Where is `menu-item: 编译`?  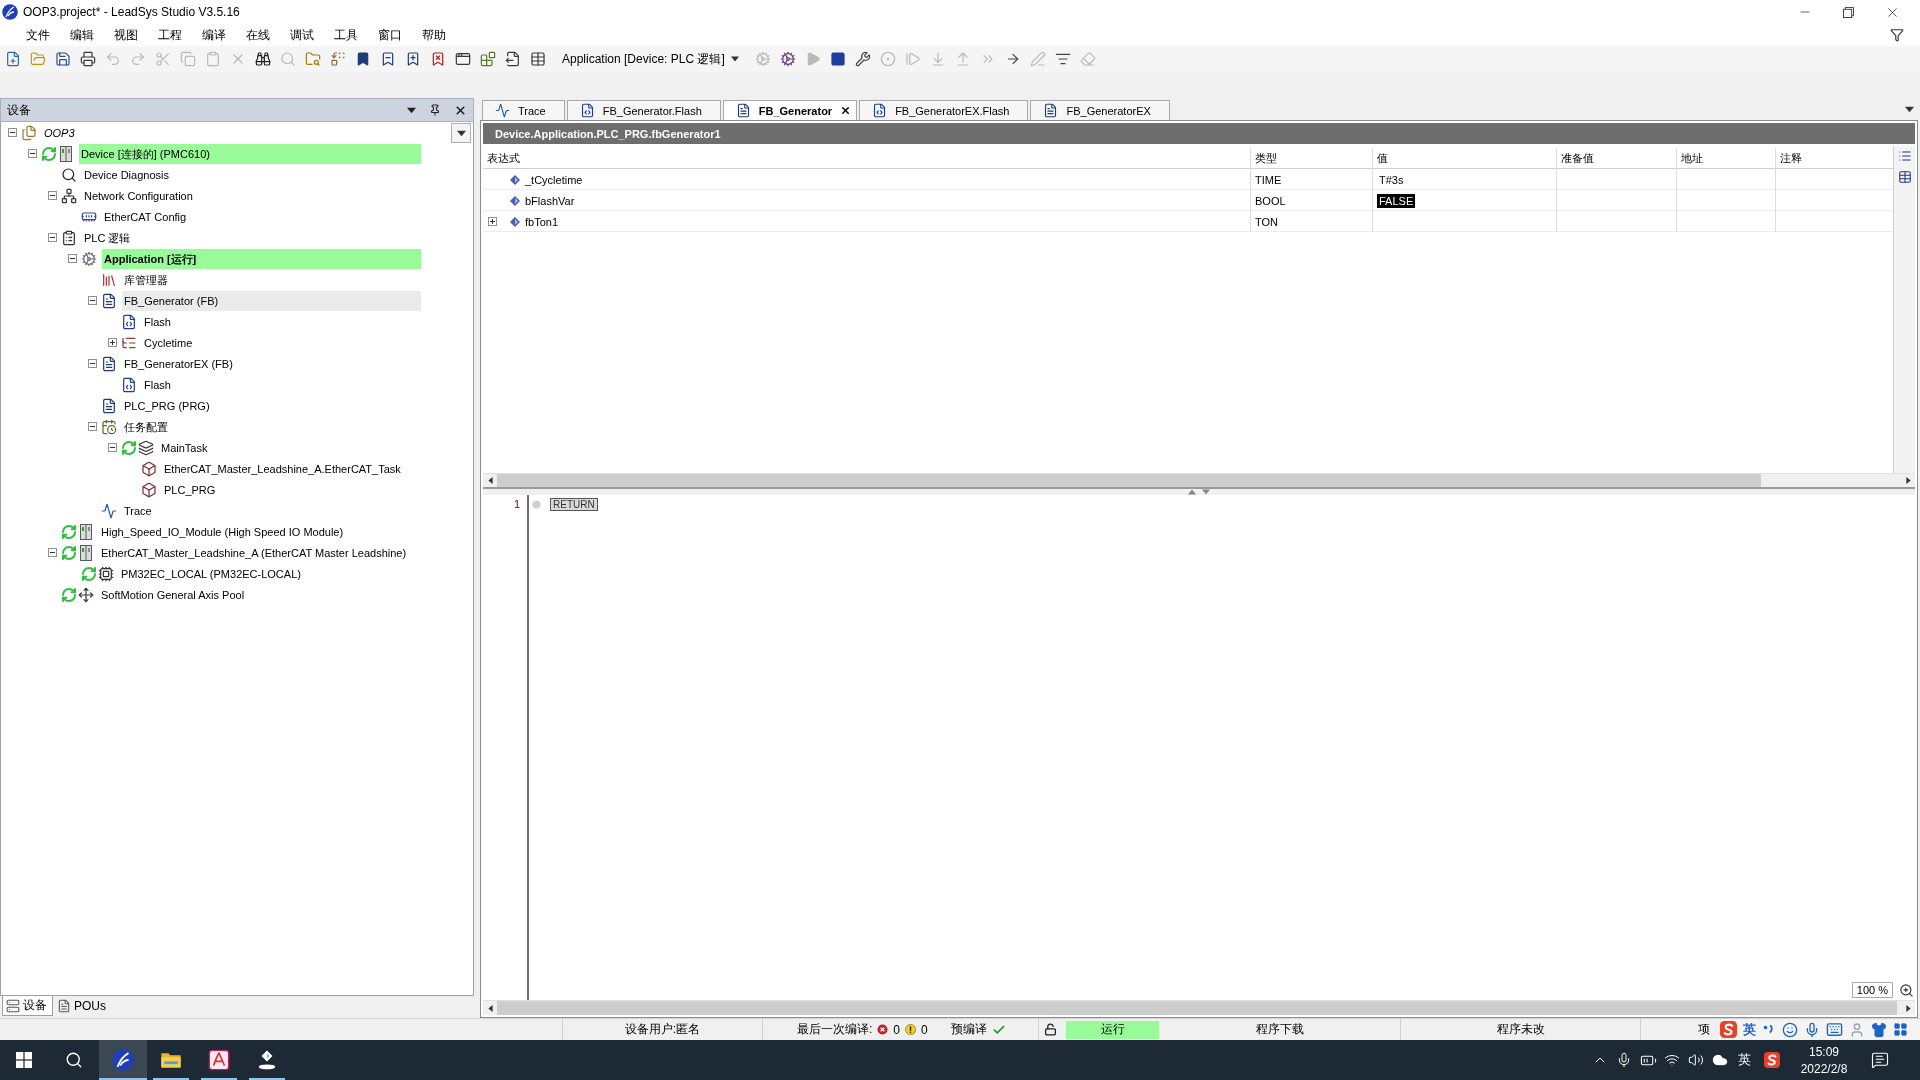
menu-item: 编译 is located at coordinates (214, 35).